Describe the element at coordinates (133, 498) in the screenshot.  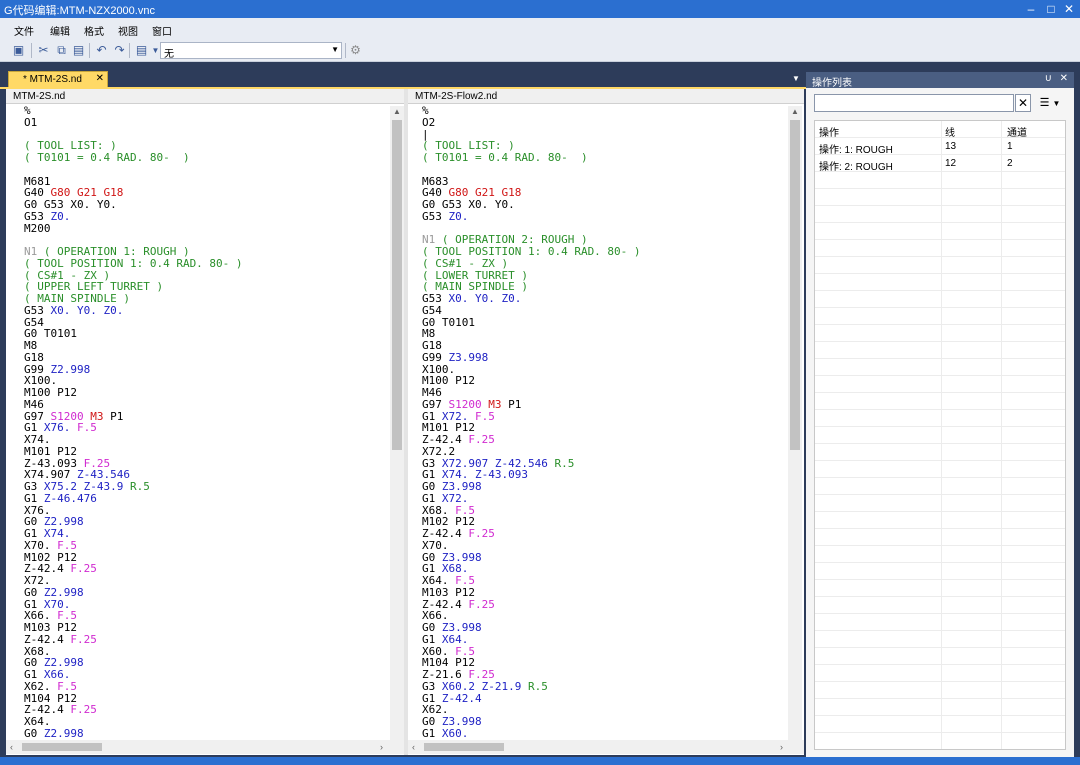
I see `code-line: G1 Z-46.476` at that location.